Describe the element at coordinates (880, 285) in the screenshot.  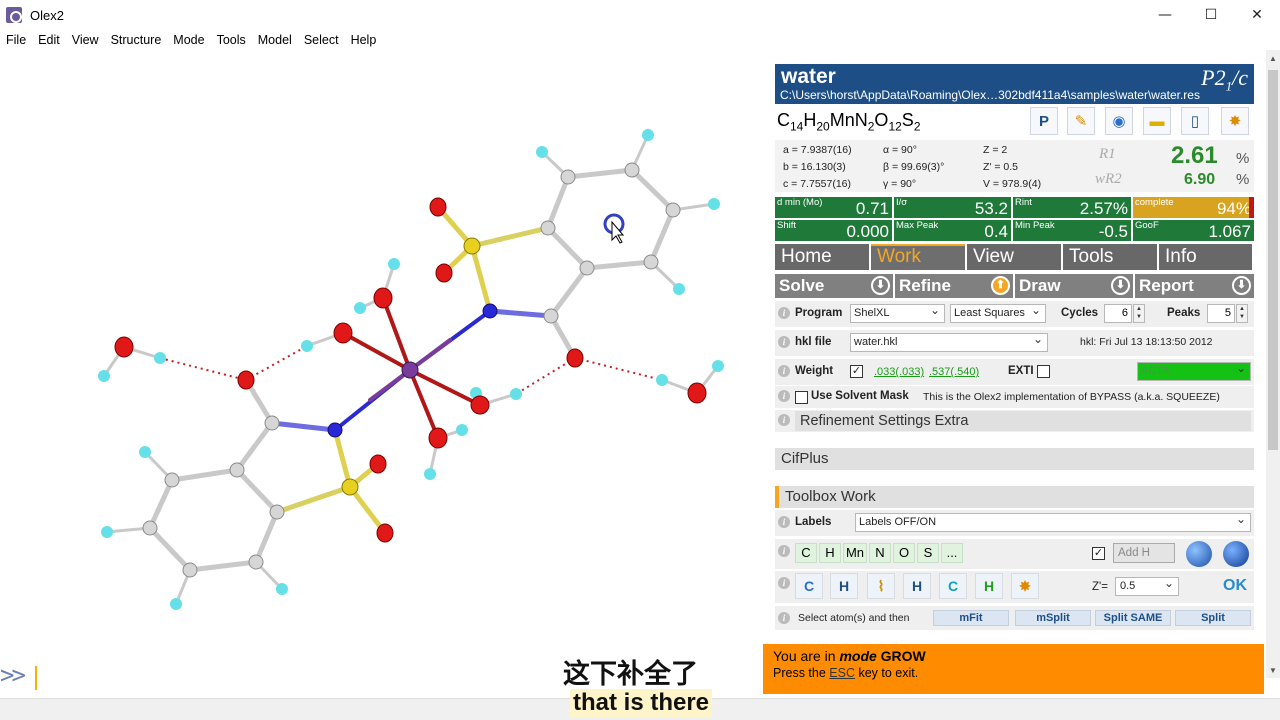
I see `solve-expand-icon: ⬇` at that location.